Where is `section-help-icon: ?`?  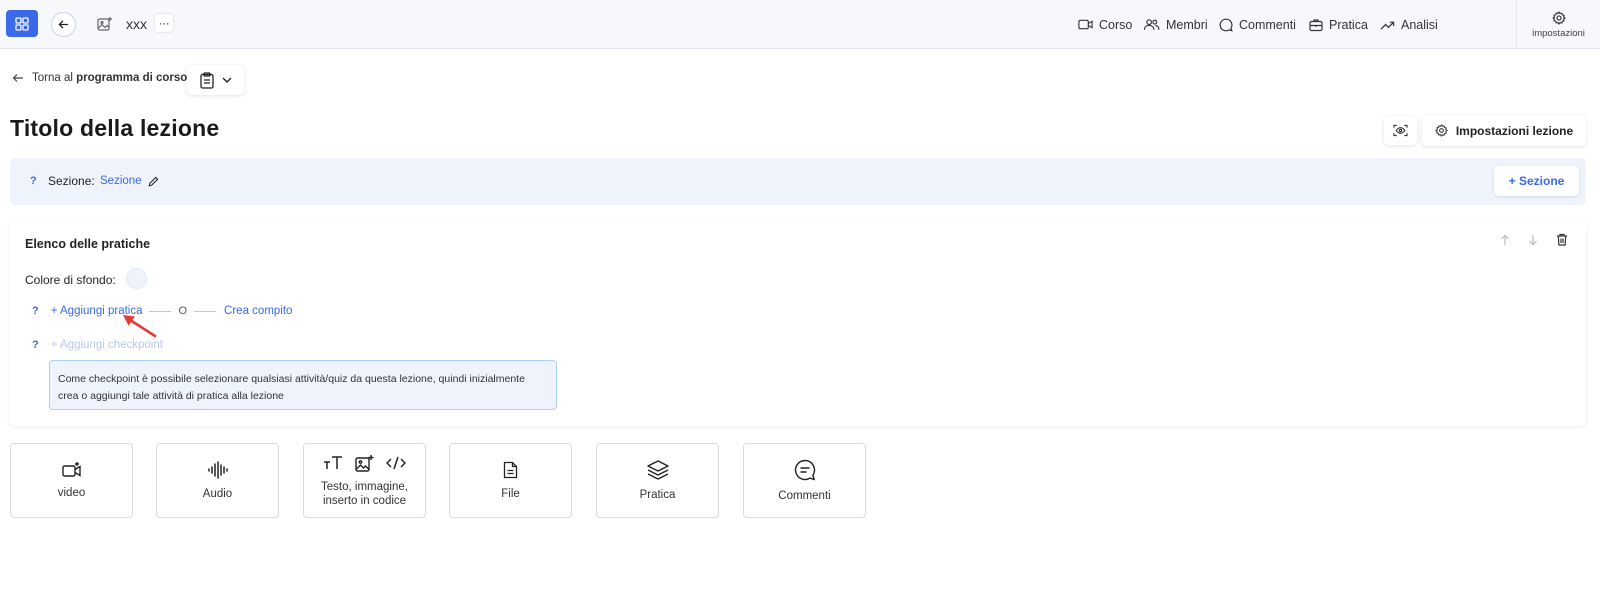
section-help-icon: ? is located at coordinates (33, 181).